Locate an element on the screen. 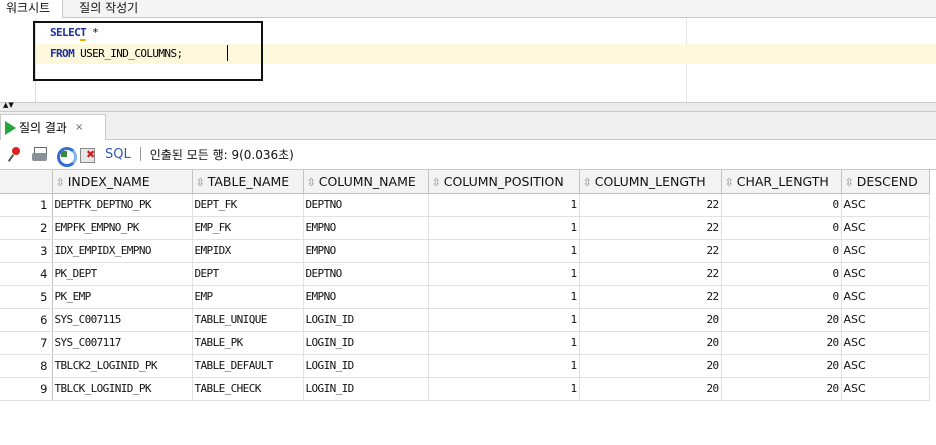  table-row: 4 PK_DEPT DEPT DEPTNO 1 22 0 ASC is located at coordinates (465, 274).